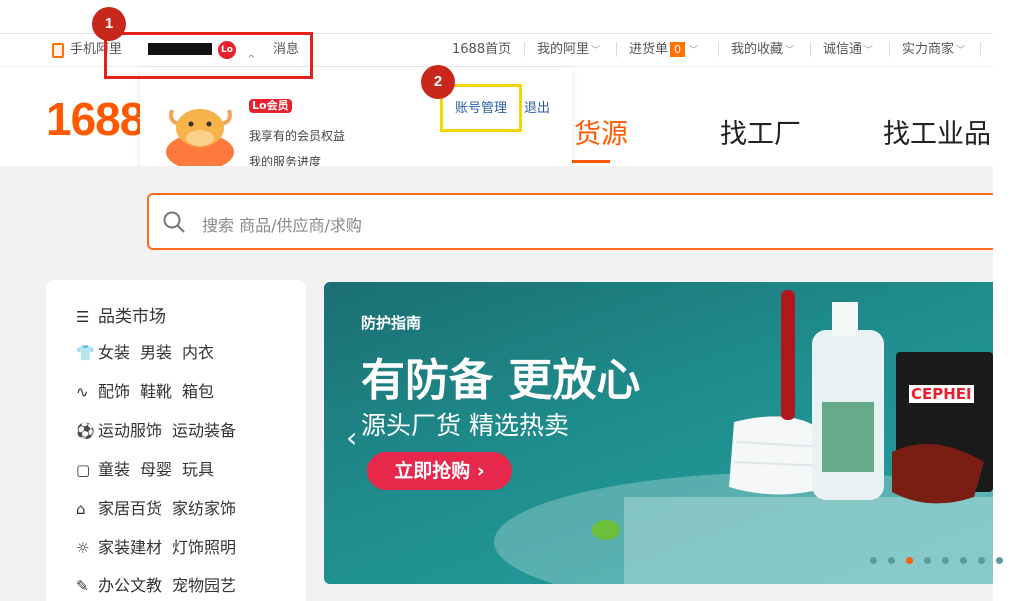  Describe the element at coordinates (132, 317) in the screenshot. I see `category-title: 品类市场` at that location.